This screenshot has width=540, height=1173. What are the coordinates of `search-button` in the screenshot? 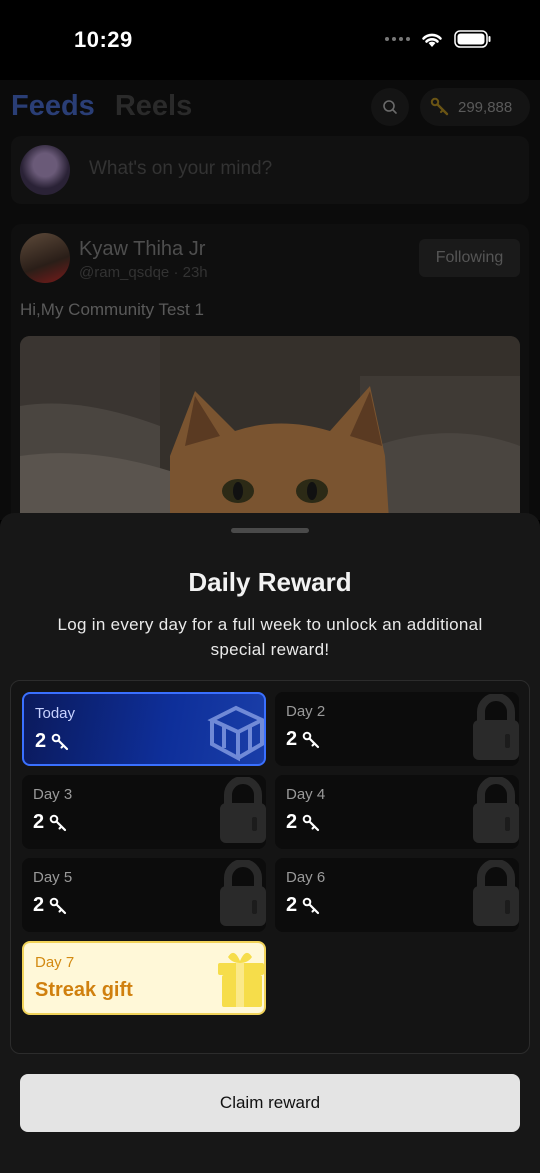 It's located at (390, 107).